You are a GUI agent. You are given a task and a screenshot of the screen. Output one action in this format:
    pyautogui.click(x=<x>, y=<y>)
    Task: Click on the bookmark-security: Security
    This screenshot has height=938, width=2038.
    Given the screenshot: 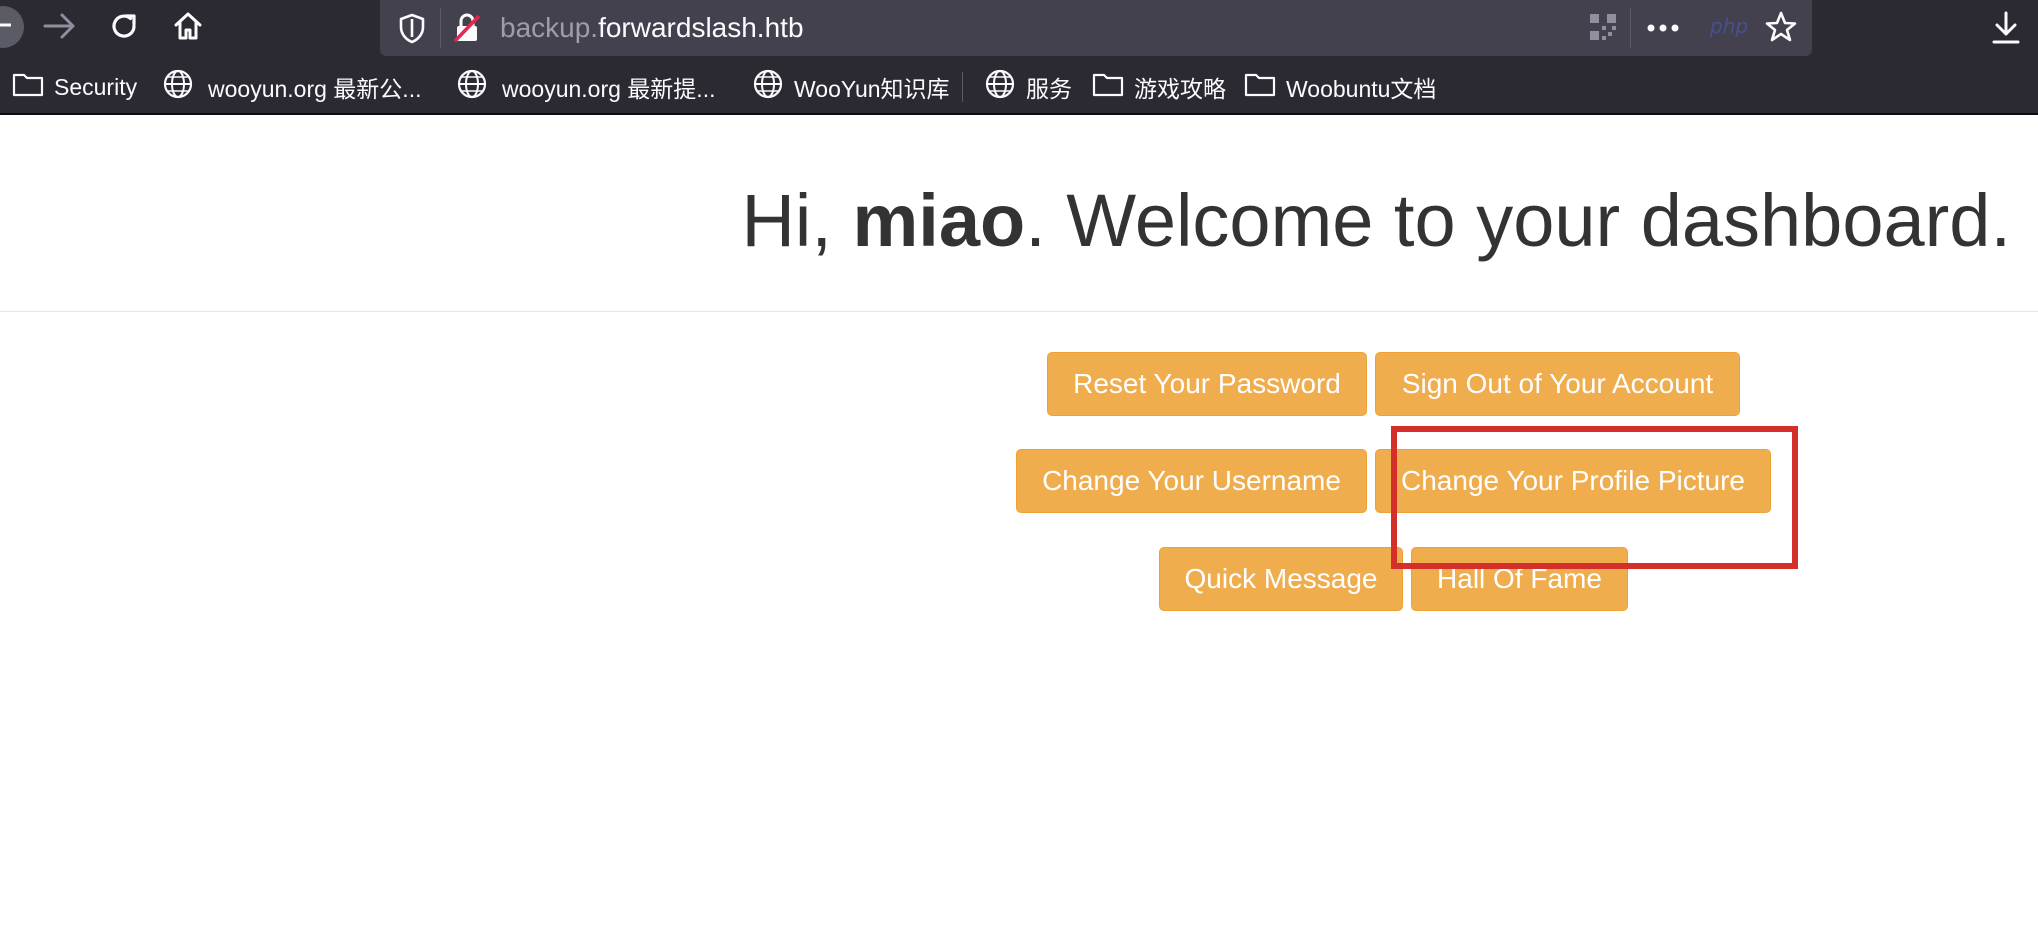 What is the action you would take?
    pyautogui.click(x=74, y=87)
    